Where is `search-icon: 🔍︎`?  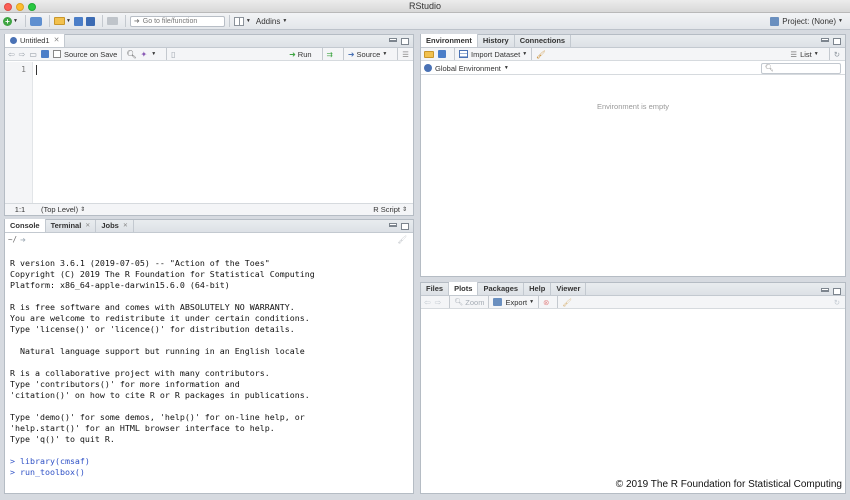 search-icon: 🔍︎ is located at coordinates (131, 54).